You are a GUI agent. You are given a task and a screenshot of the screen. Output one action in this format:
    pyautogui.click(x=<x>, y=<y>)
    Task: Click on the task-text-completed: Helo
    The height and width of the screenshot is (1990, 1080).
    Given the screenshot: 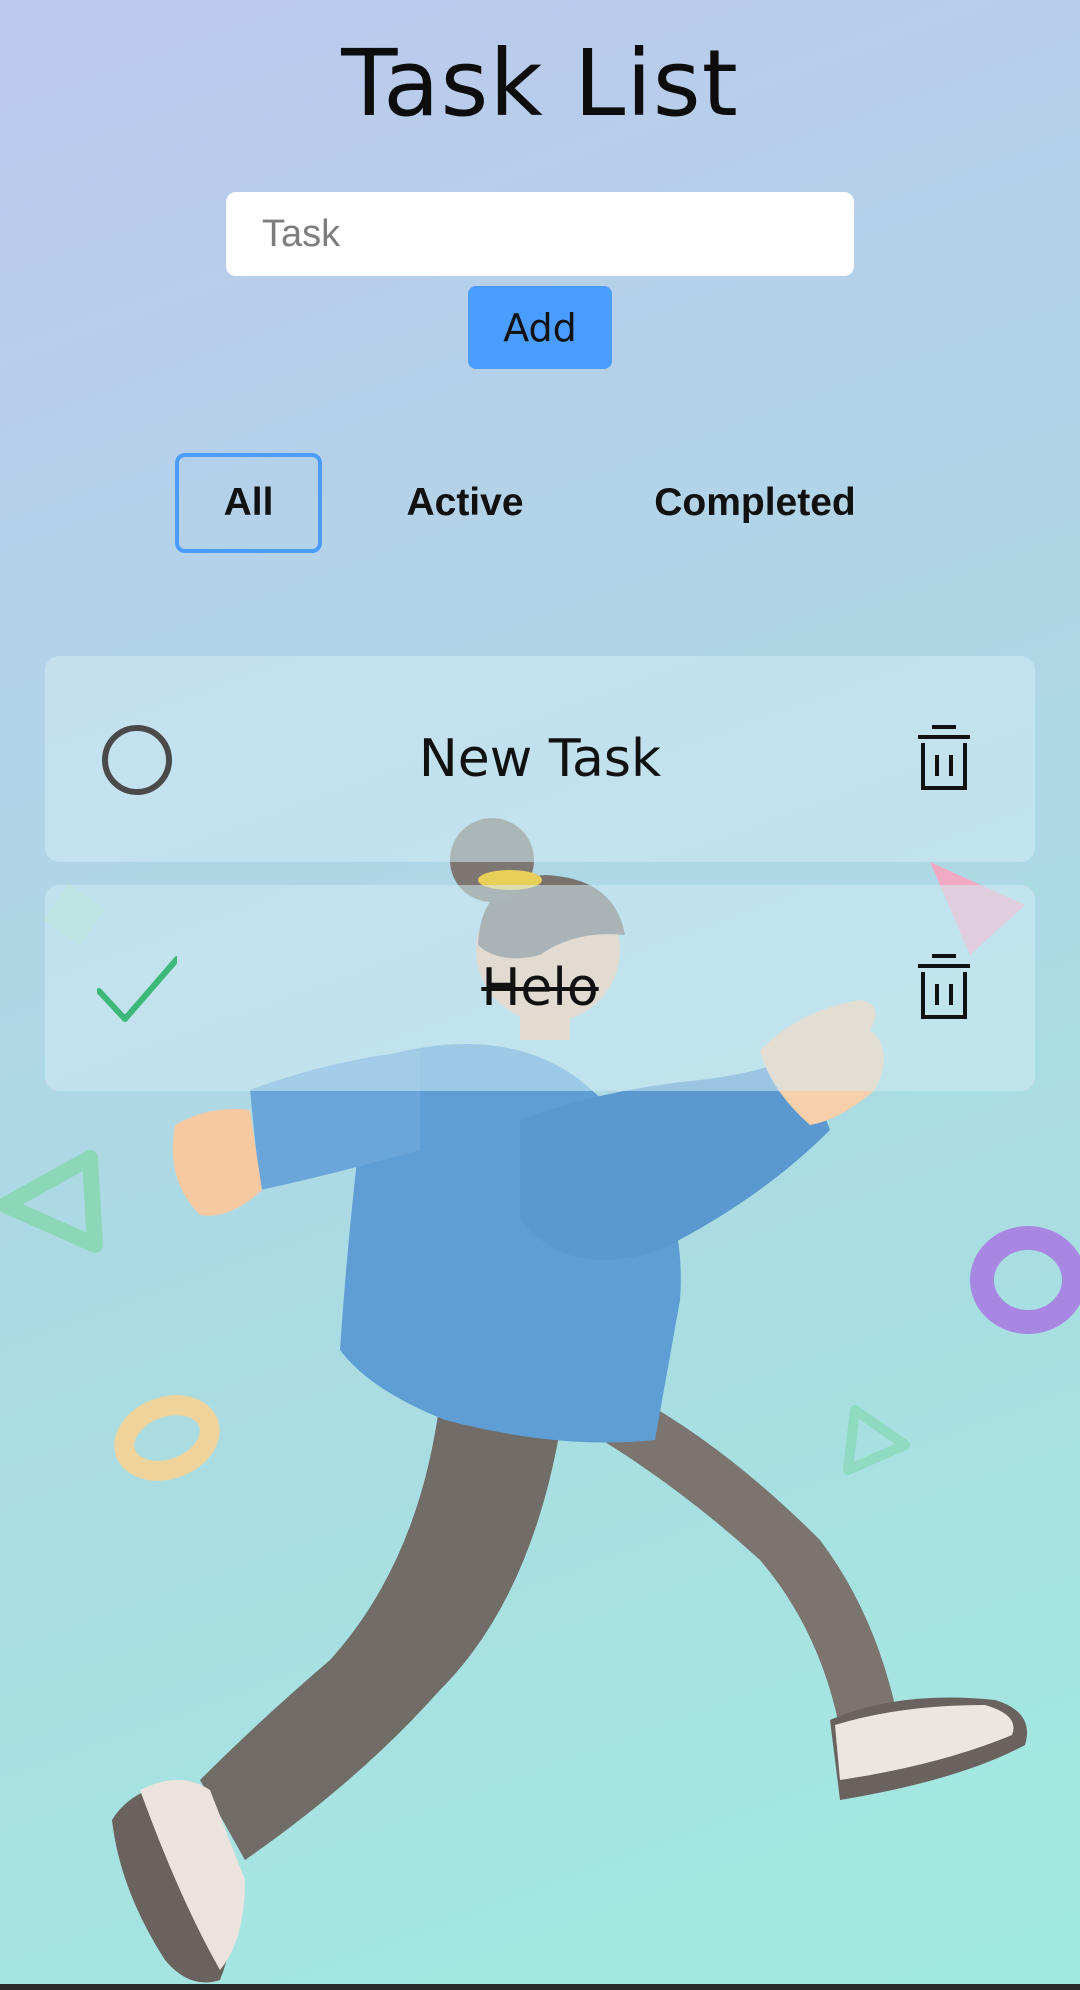 What is the action you would take?
    pyautogui.click(x=540, y=988)
    